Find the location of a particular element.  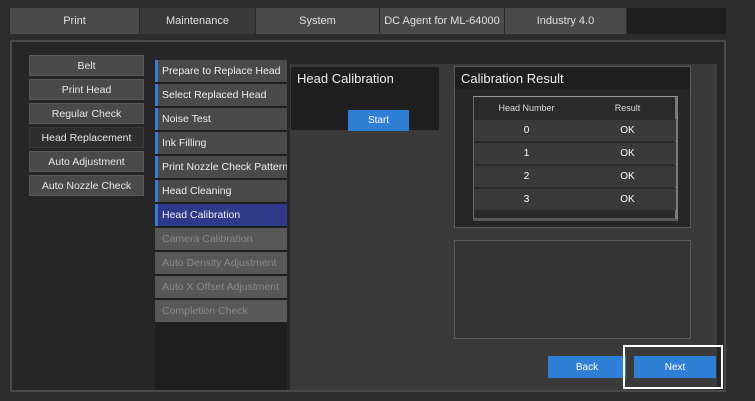

head-number-cell: 3 is located at coordinates (526, 199).